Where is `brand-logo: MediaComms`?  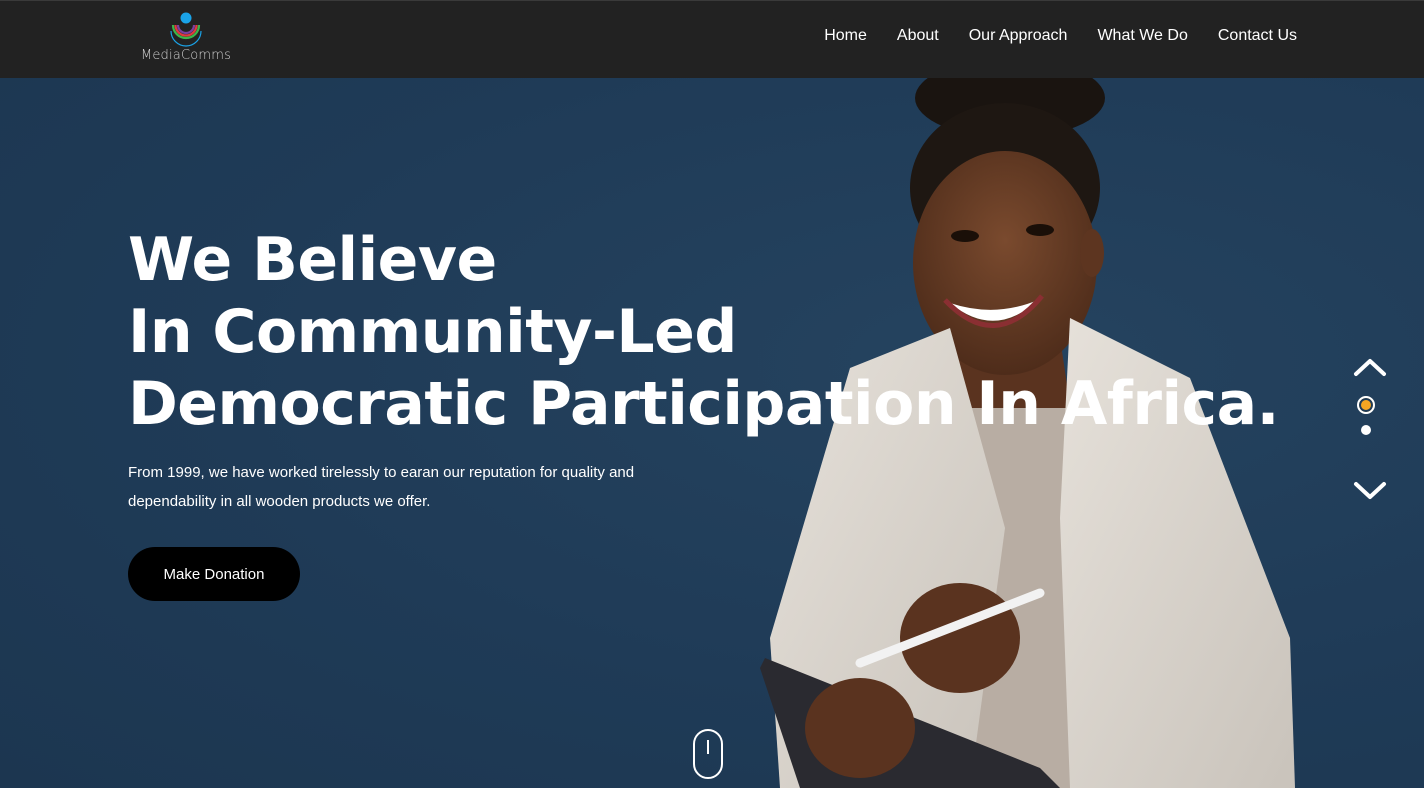 brand-logo: MediaComms is located at coordinates (186, 40).